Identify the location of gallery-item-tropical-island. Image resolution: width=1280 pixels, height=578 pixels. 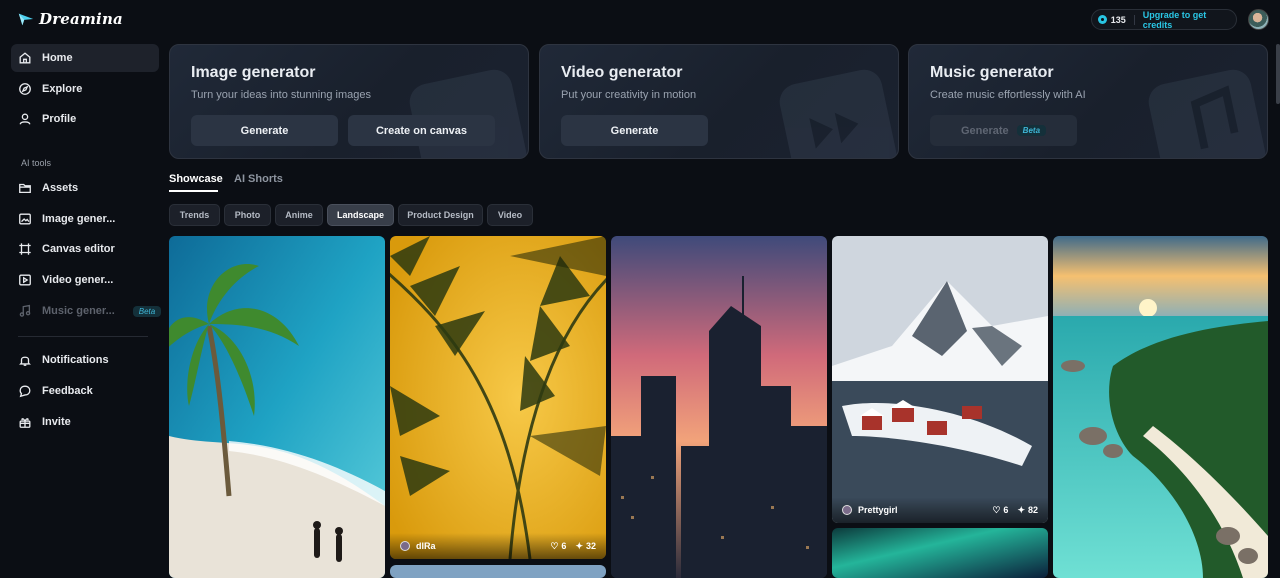
(1160, 407).